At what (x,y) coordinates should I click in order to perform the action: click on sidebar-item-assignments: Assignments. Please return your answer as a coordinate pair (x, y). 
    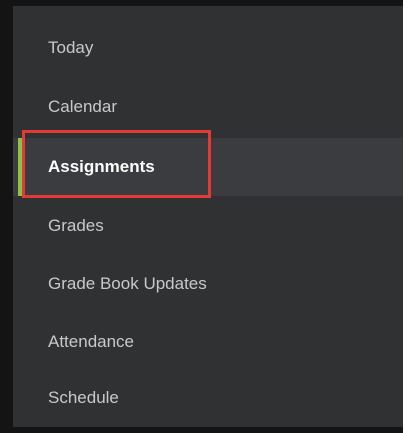
    Looking at the image, I should click on (208, 167).